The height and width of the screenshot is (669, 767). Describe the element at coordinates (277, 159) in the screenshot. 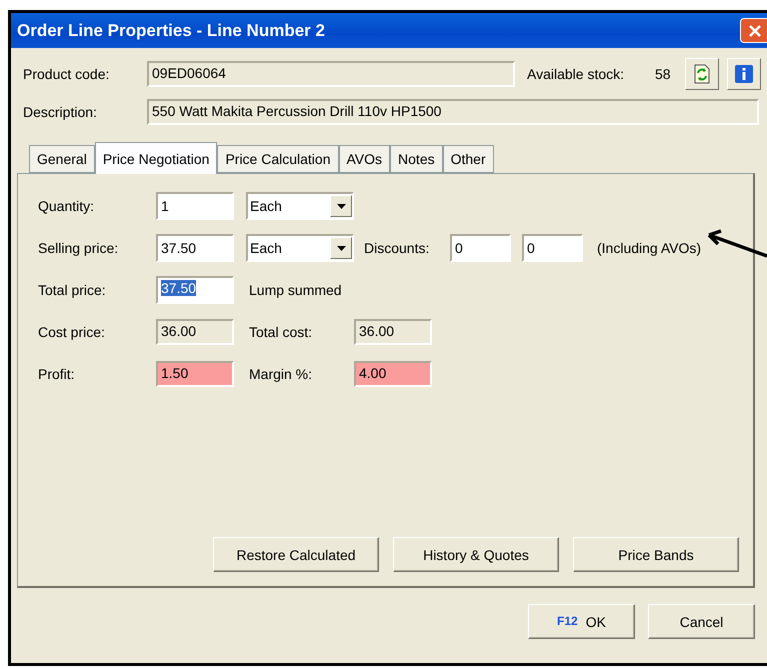

I see `tab: Price Calculation` at that location.